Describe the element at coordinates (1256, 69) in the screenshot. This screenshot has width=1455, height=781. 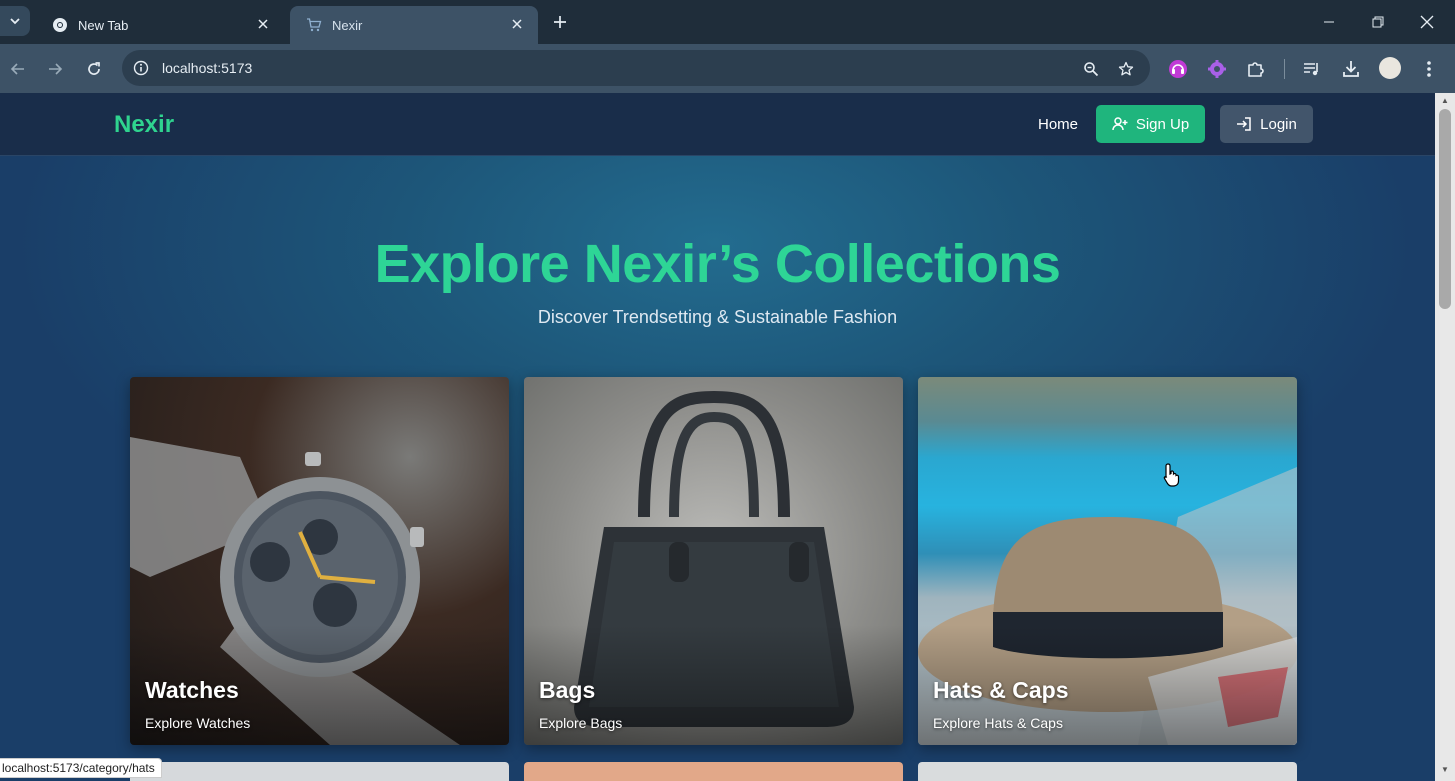
I see `extensions-puzzle-icon` at that location.